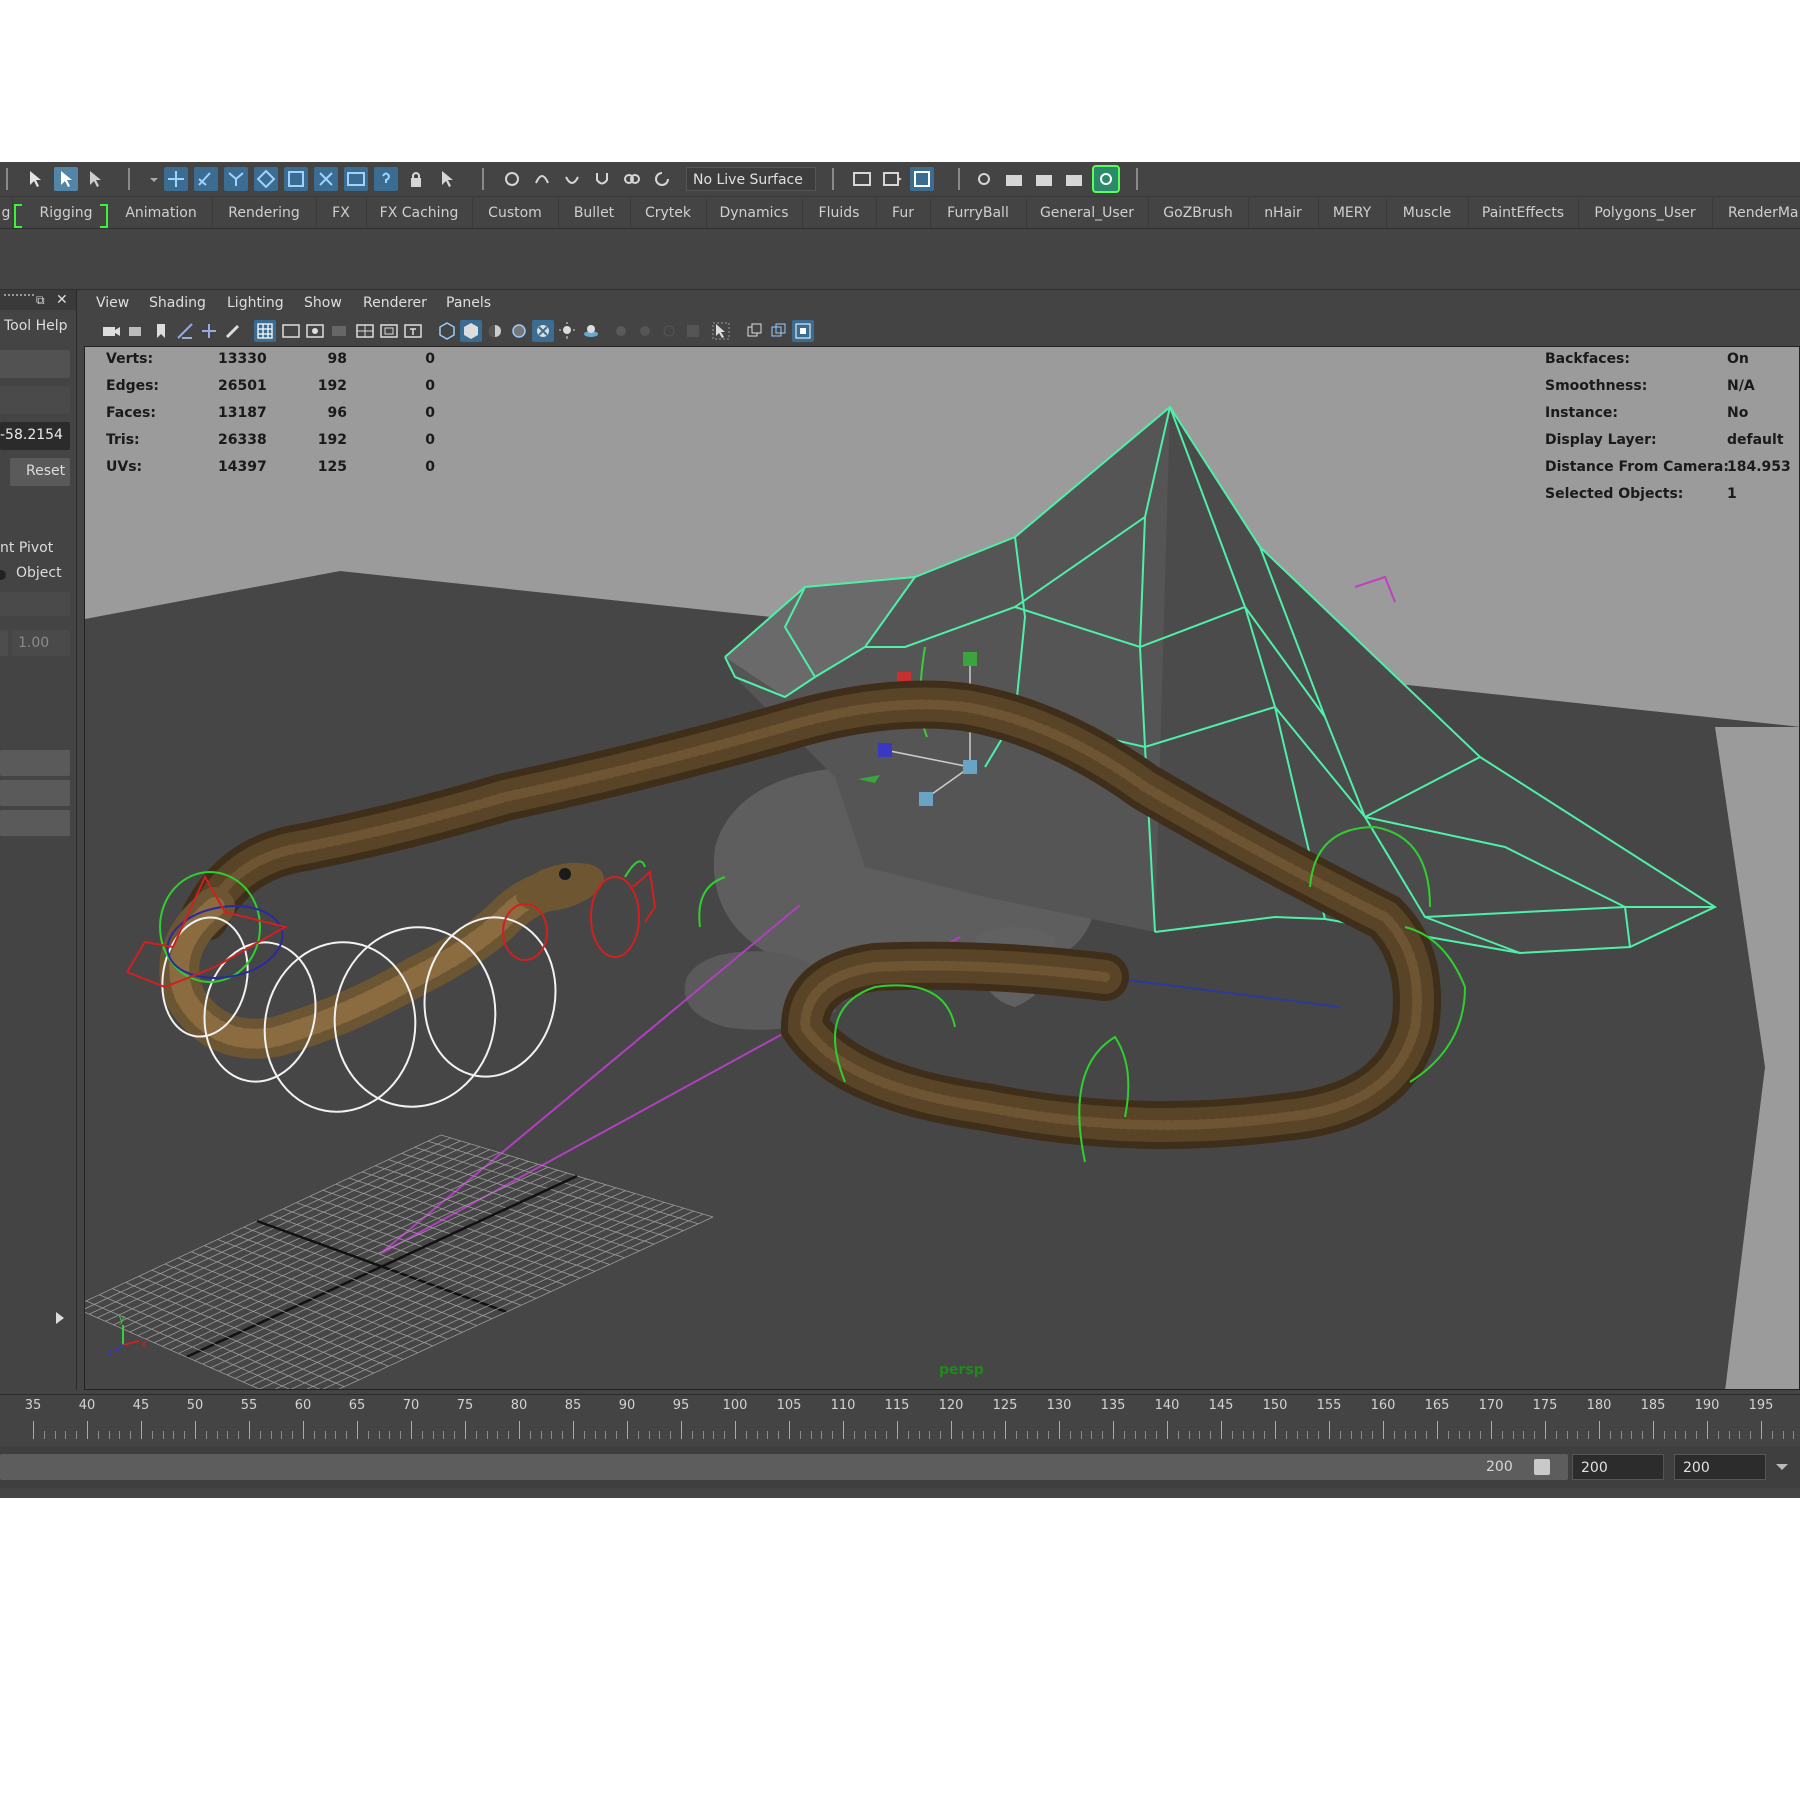 This screenshot has height=1800, width=1800. Describe the element at coordinates (419, 213) in the screenshot. I see `shelf-tab-fx-caching: FX Caching` at that location.